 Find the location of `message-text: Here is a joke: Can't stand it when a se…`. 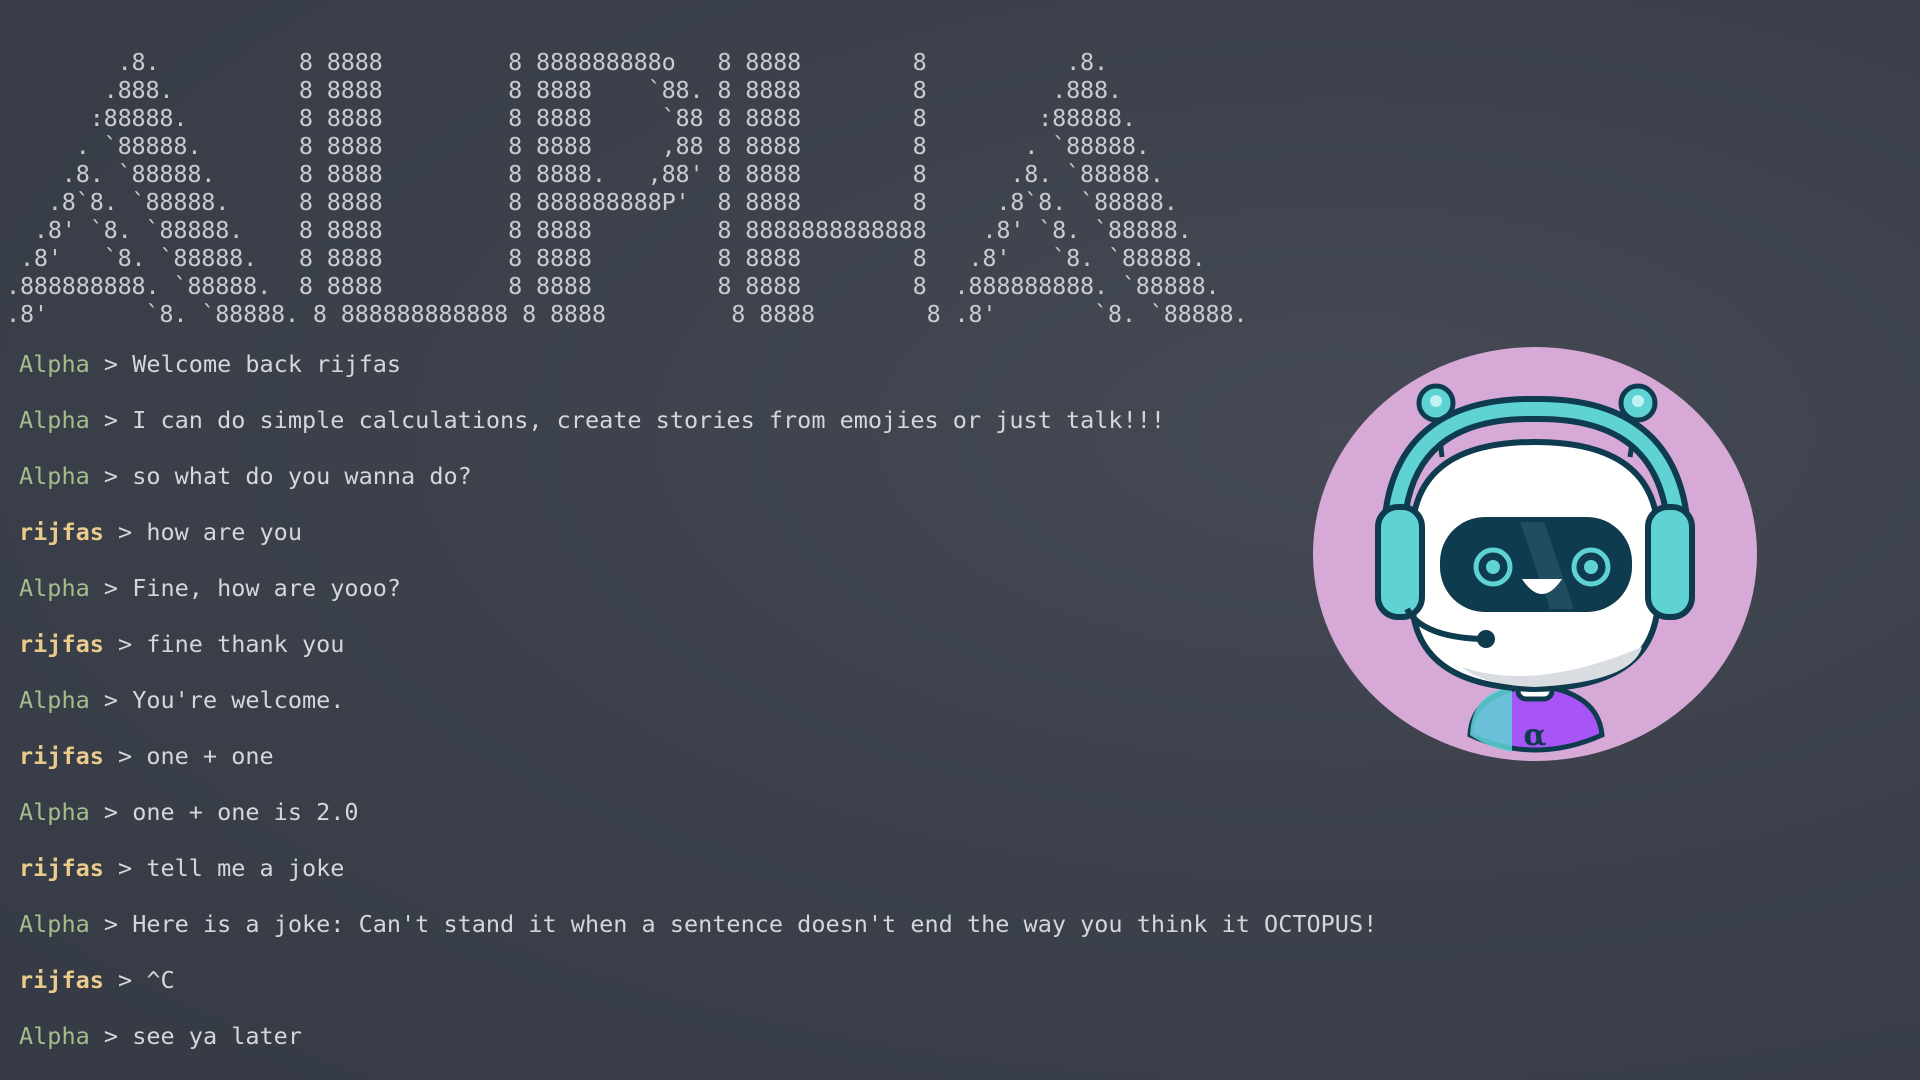

message-text: Here is a joke: Can't stand it when a se… is located at coordinates (755, 924).